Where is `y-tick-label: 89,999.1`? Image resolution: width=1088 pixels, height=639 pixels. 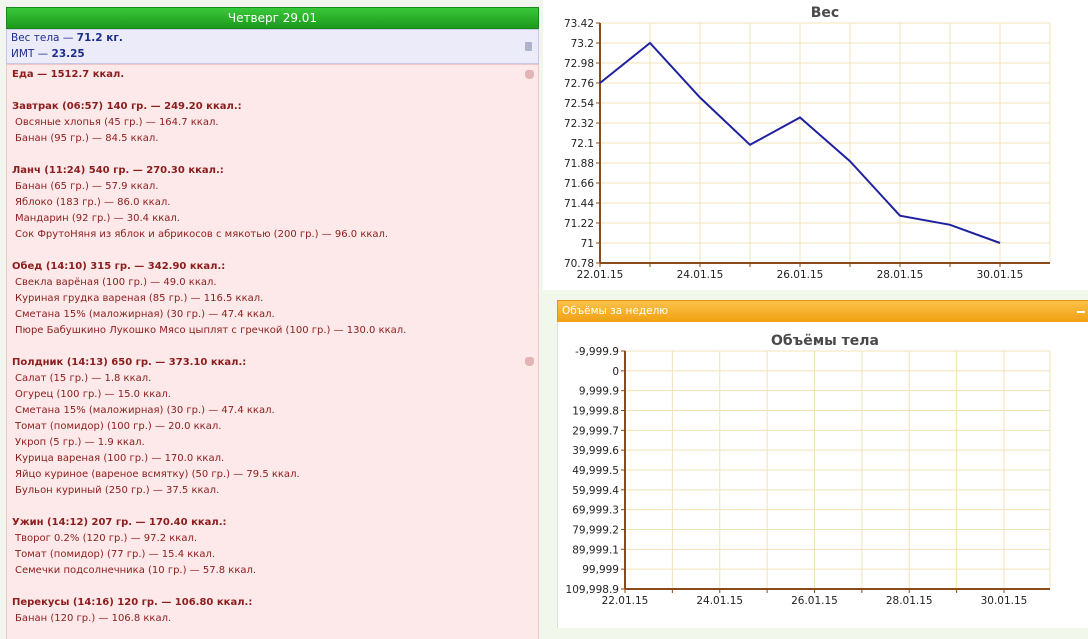
y-tick-label: 89,999.1 is located at coordinates (595, 550).